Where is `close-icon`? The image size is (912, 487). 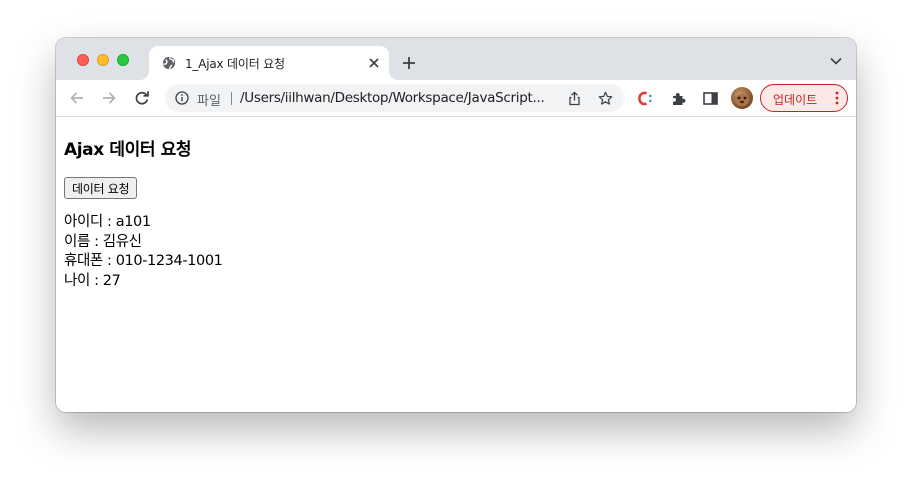 close-icon is located at coordinates (374, 63).